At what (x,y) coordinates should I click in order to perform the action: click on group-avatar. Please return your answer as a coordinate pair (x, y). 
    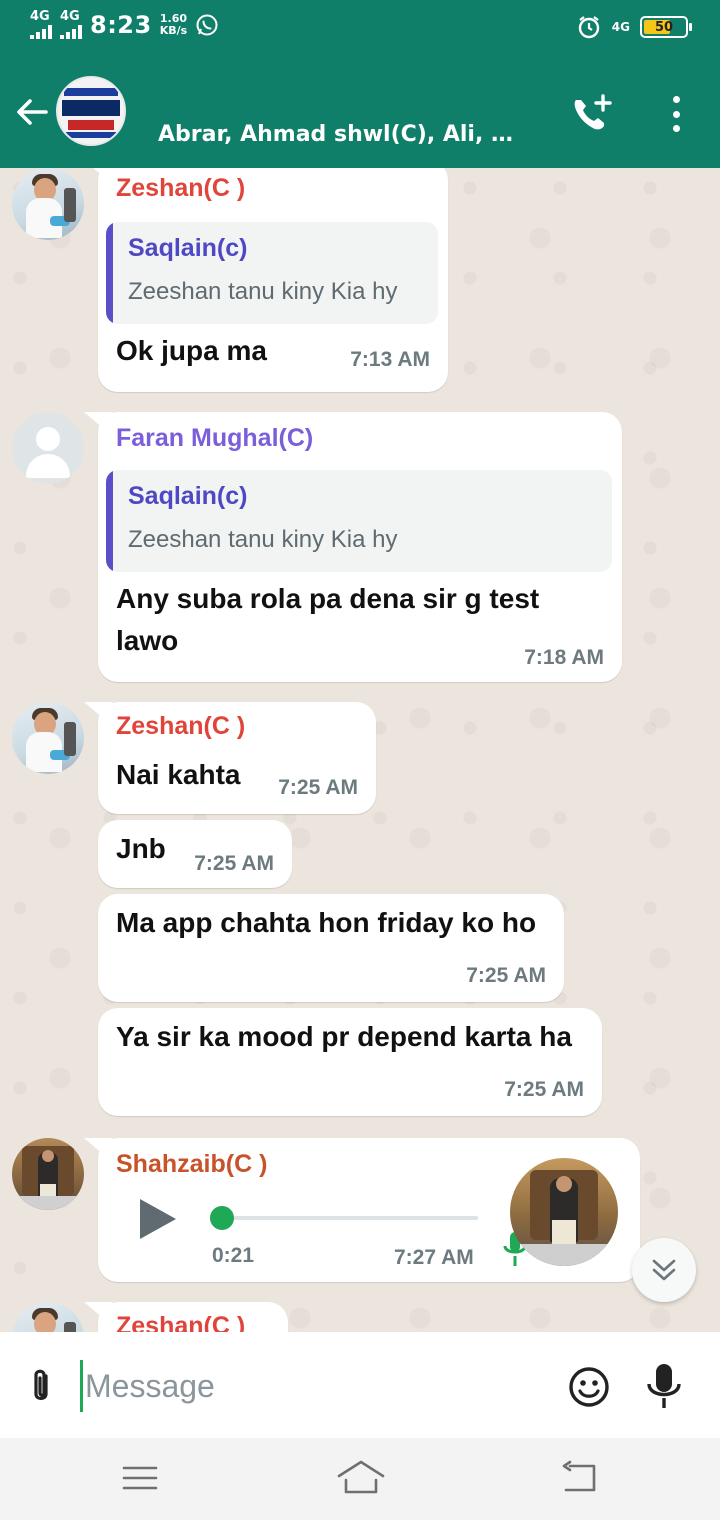
    Looking at the image, I should click on (91, 111).